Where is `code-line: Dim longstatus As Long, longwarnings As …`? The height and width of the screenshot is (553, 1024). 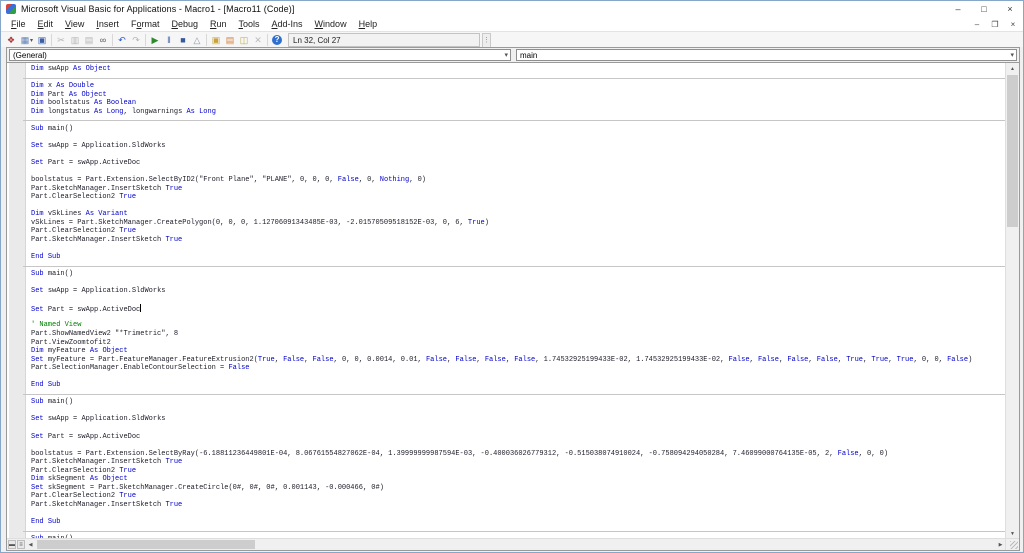 code-line: Dim longstatus As Long, longwarnings As … is located at coordinates (515, 112).